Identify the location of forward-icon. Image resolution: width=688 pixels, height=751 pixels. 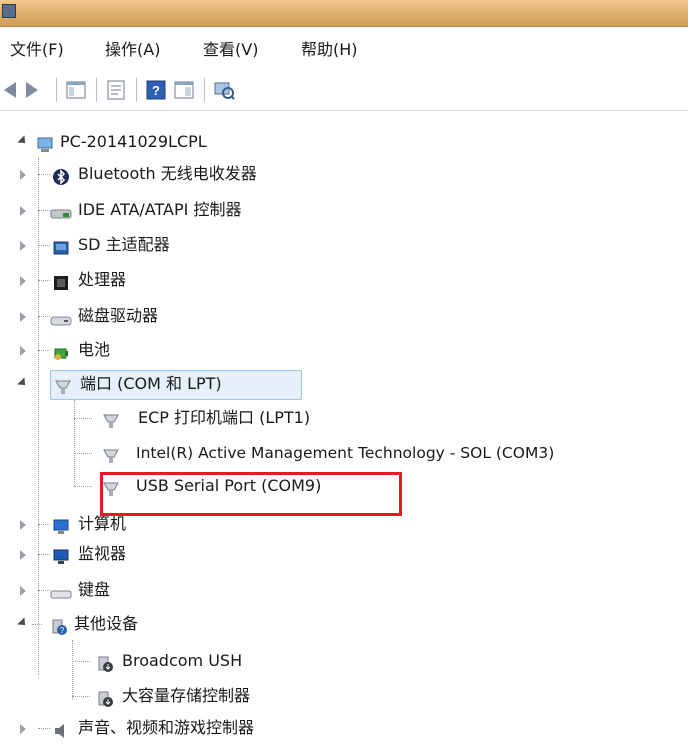
(32, 90).